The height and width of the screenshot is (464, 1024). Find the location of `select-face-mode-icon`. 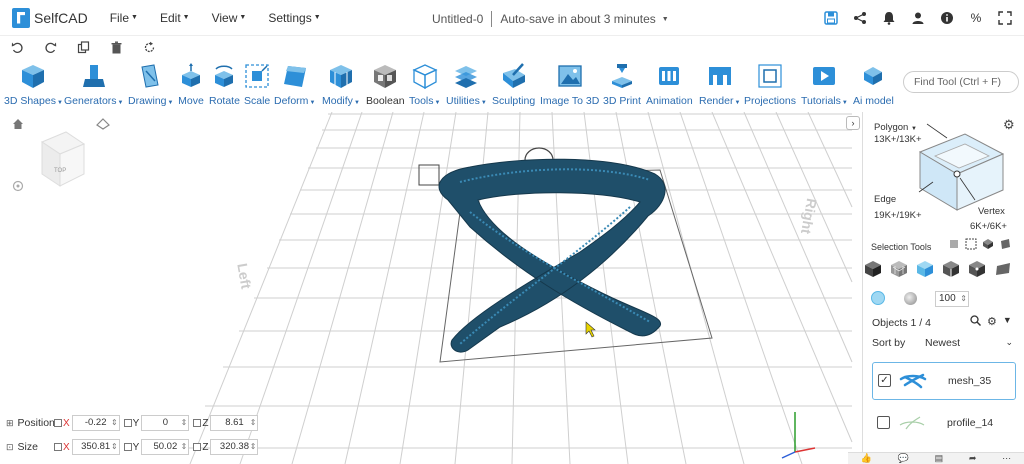

select-face-mode-icon is located at coordinates (1003, 269).